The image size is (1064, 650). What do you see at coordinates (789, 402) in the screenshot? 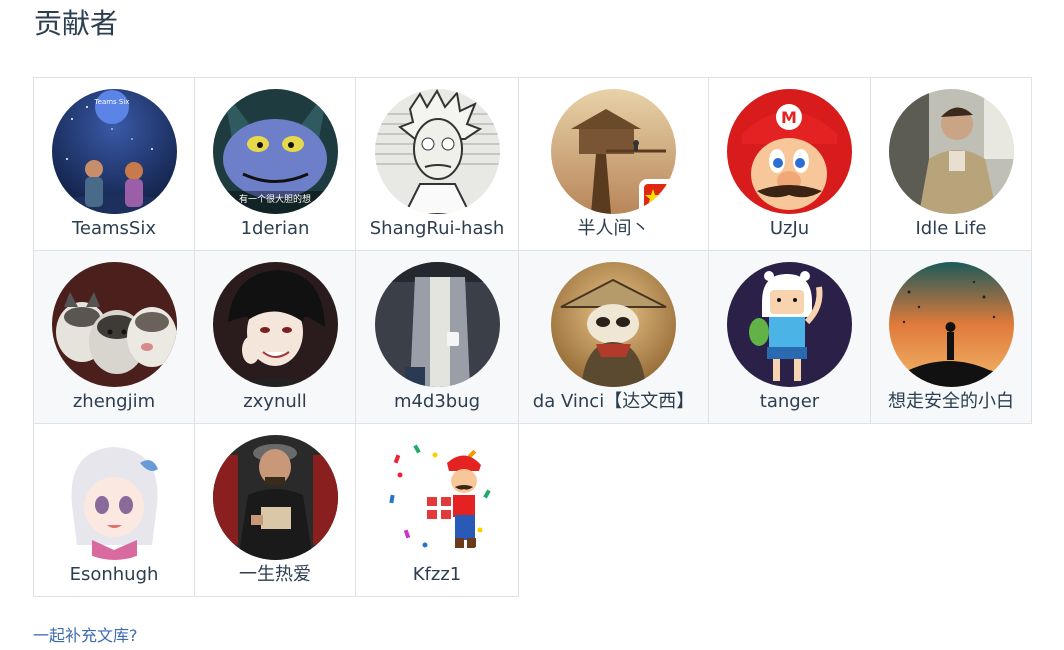
I see `contributor-name: tanger` at bounding box center [789, 402].